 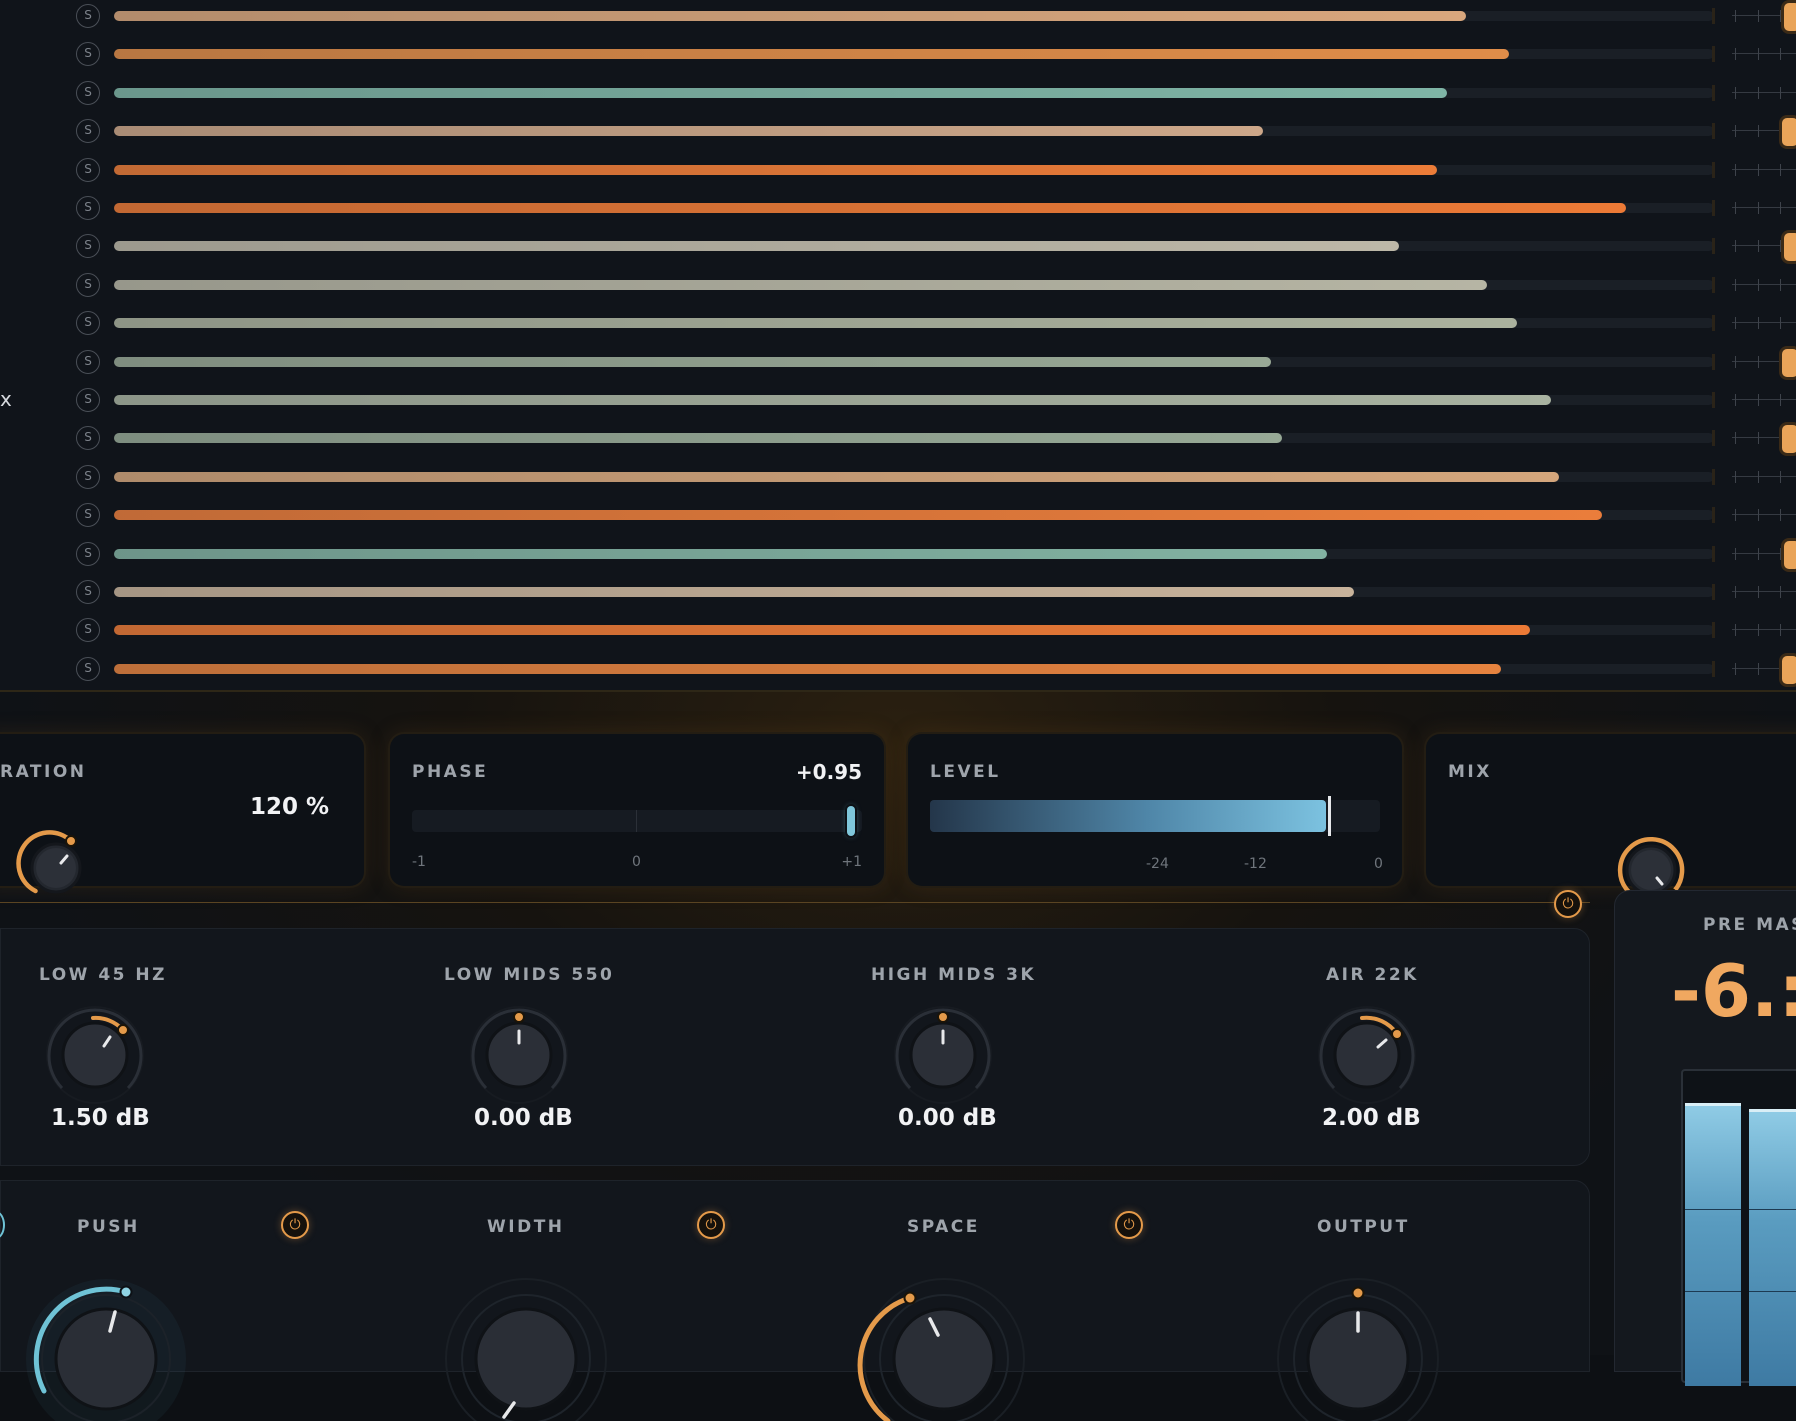 I want to click on phase-slider-handle, so click(x=850, y=821).